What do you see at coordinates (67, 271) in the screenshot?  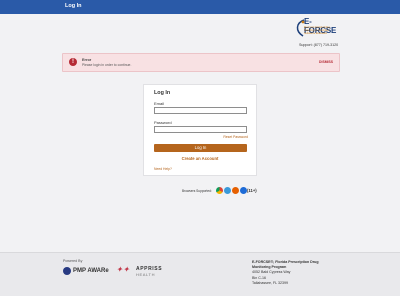 I see `pmp-logo-icon` at bounding box center [67, 271].